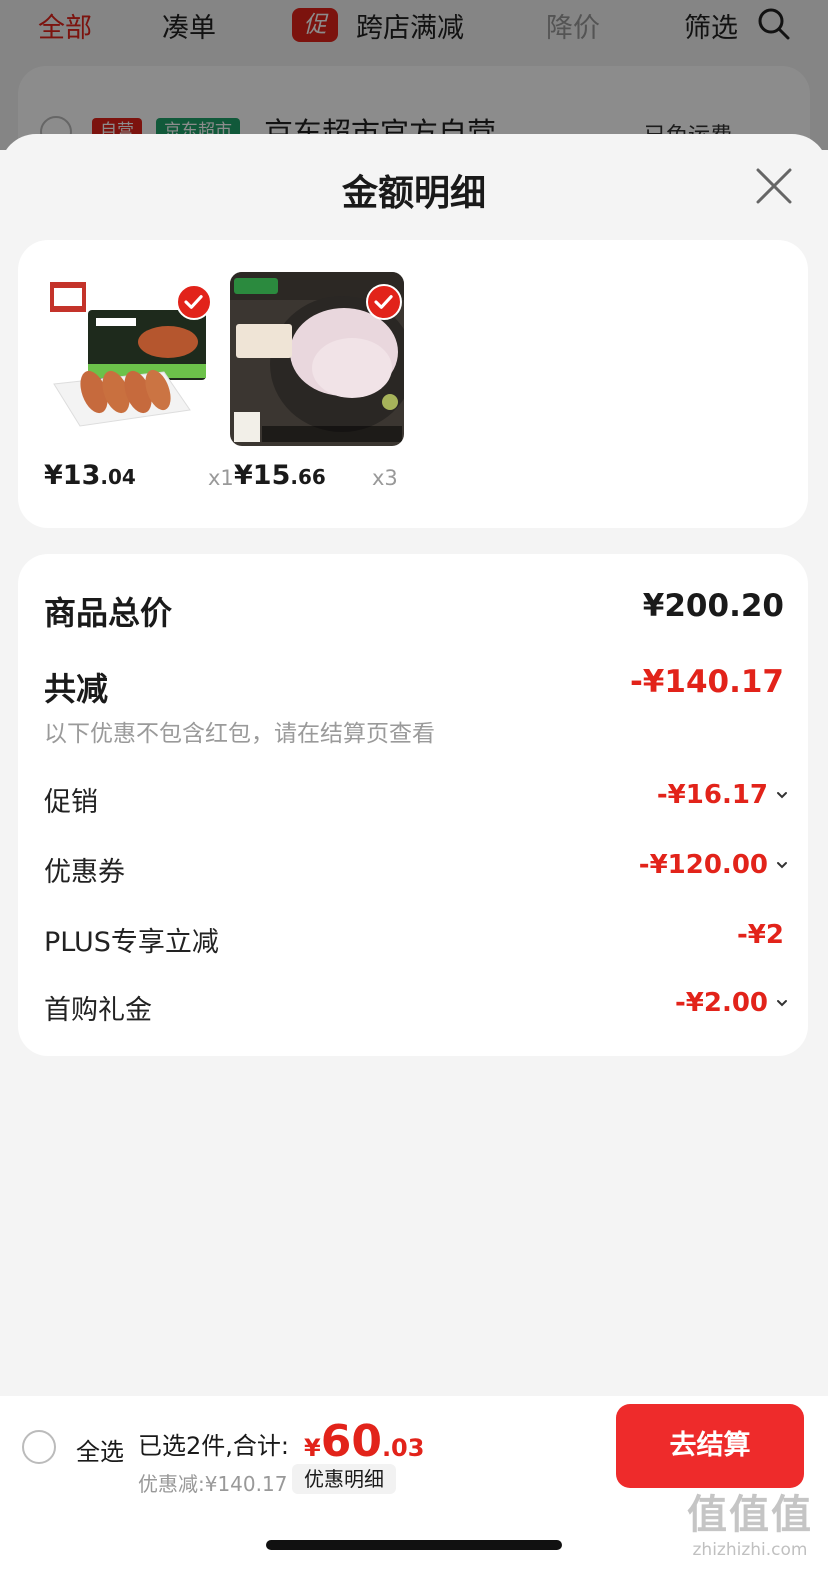 The width and height of the screenshot is (828, 1572). What do you see at coordinates (280, 475) in the screenshot?
I see `product-price: ¥15.66` at bounding box center [280, 475].